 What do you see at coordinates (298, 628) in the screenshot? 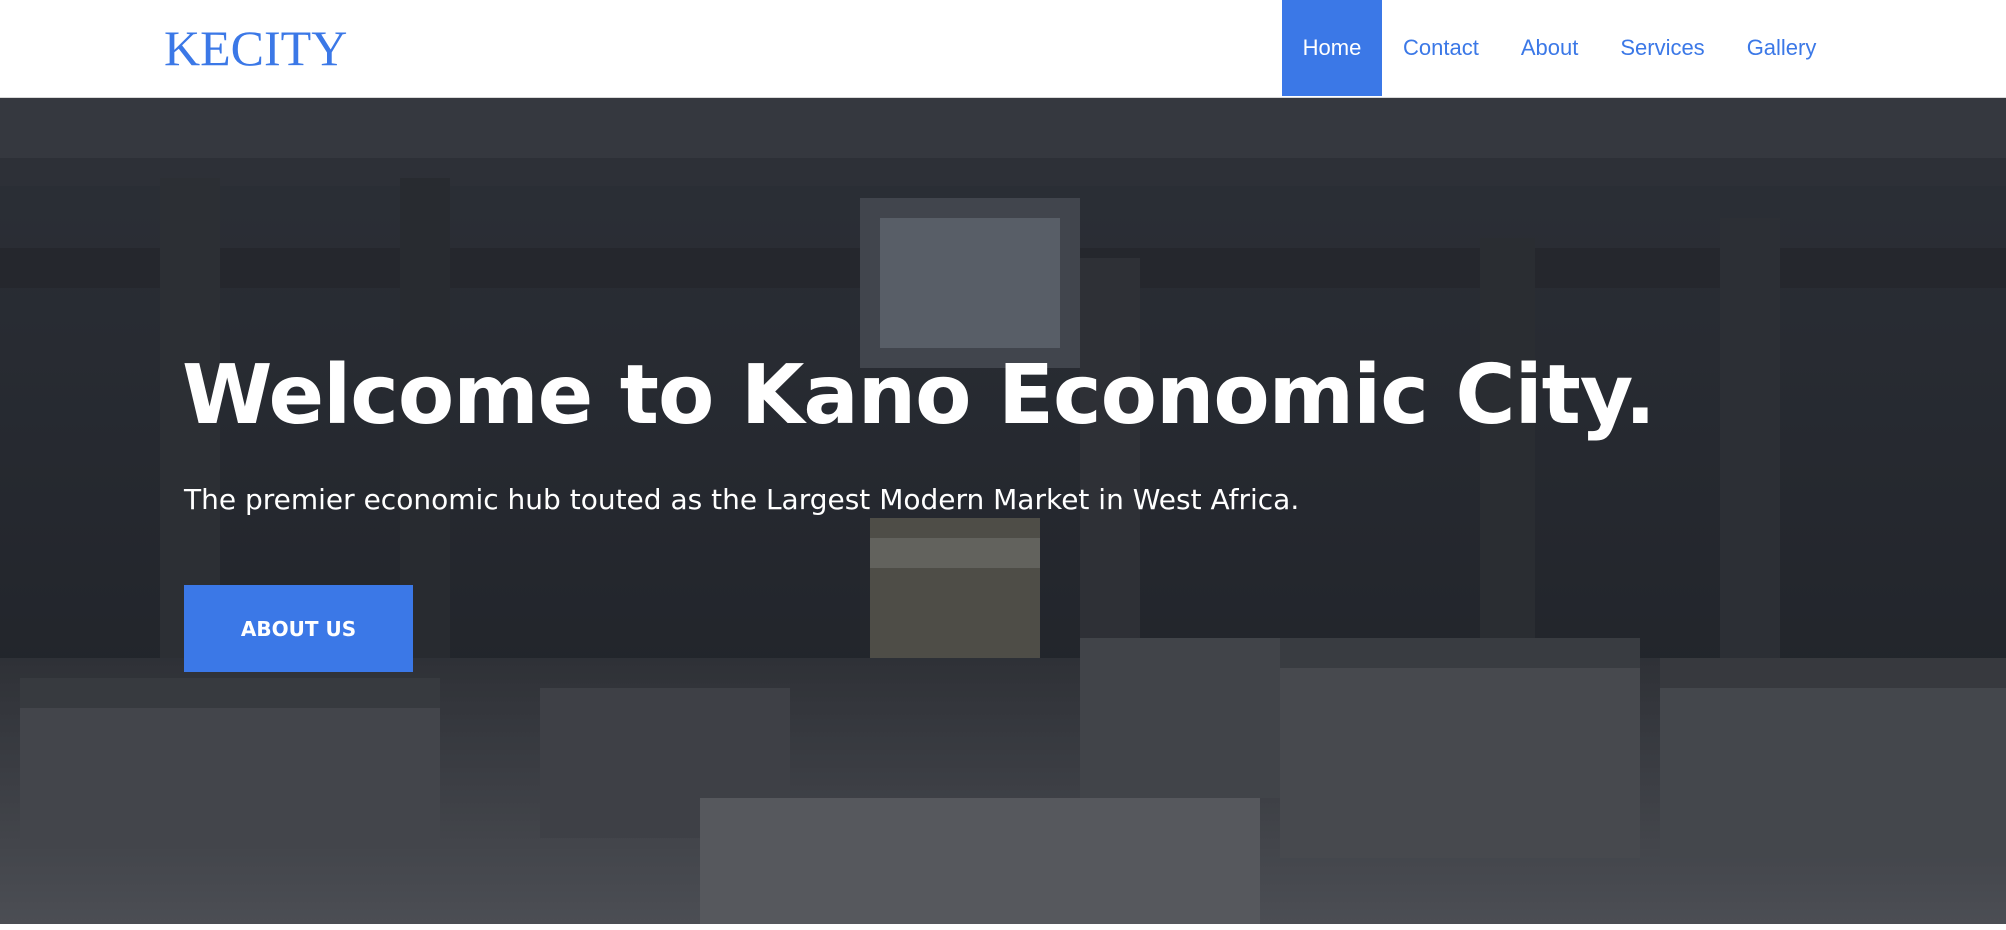
I see `about-us-button: ABOUT US` at bounding box center [298, 628].